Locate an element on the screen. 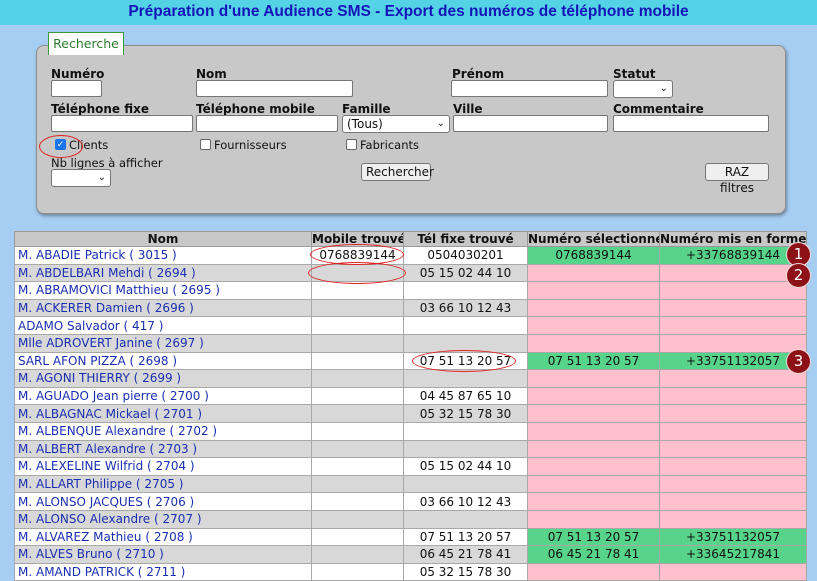 The width and height of the screenshot is (817, 581). header-selectionne: Numéro sélectionné is located at coordinates (593, 239).